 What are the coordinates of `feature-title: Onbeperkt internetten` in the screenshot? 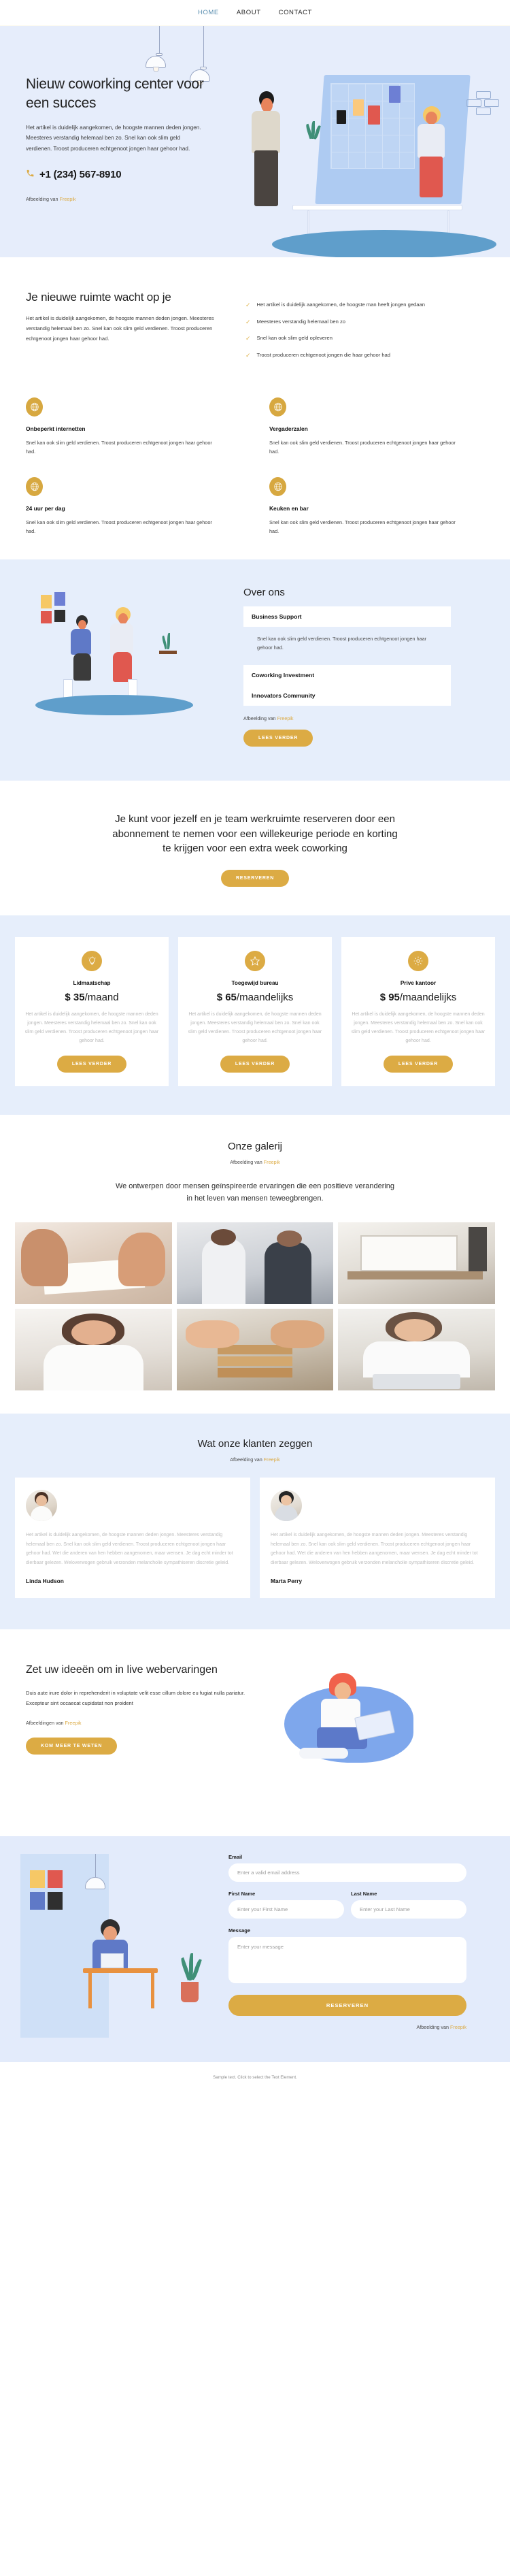 It's located at (56, 428).